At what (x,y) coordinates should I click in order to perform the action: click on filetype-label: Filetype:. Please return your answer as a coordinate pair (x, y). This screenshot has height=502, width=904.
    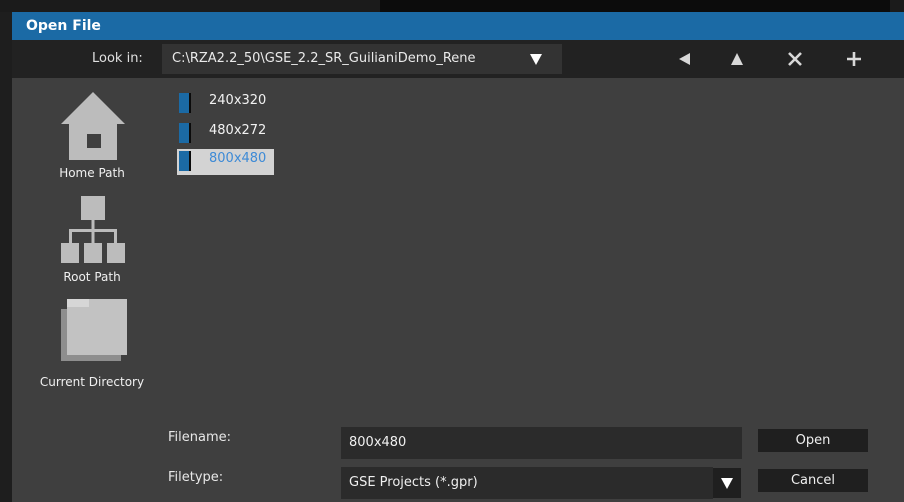
    Looking at the image, I should click on (196, 477).